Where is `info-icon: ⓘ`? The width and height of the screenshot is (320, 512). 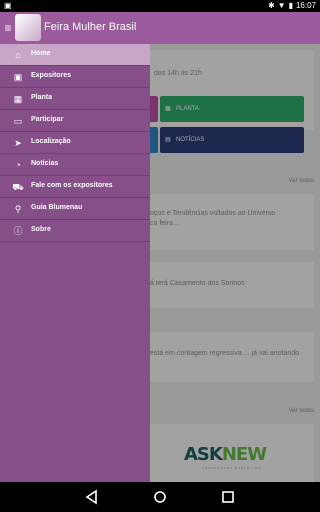
info-icon: ⓘ is located at coordinates (18, 231).